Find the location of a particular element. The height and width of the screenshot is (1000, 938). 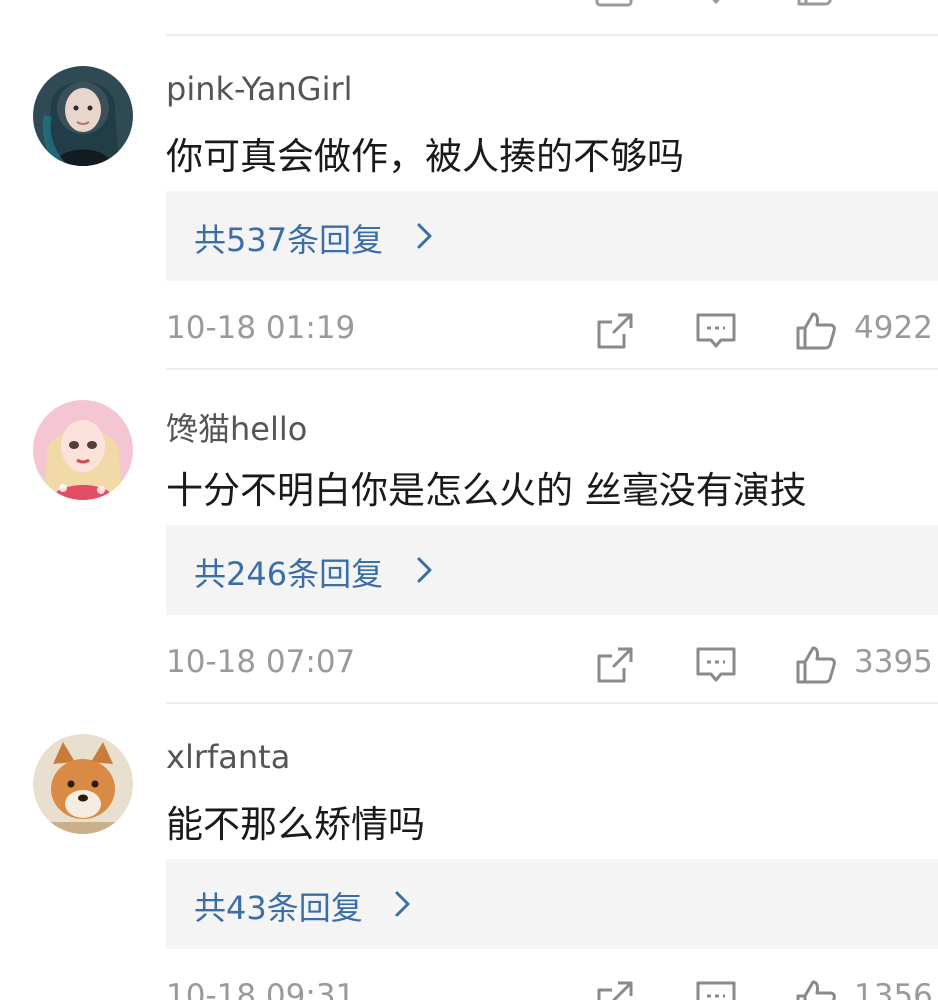

timestamp: 10-18 07:07 is located at coordinates (261, 662).